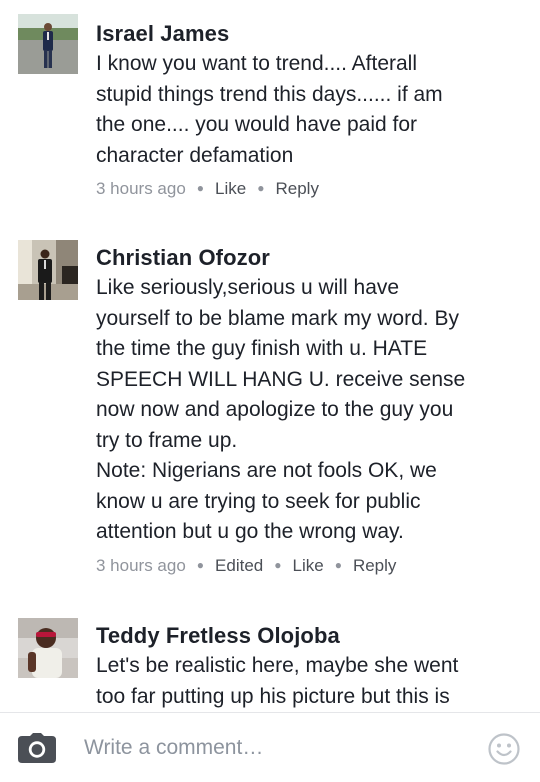 Image resolution: width=540 pixels, height=782 pixels. I want to click on comment-composer, so click(270, 747).